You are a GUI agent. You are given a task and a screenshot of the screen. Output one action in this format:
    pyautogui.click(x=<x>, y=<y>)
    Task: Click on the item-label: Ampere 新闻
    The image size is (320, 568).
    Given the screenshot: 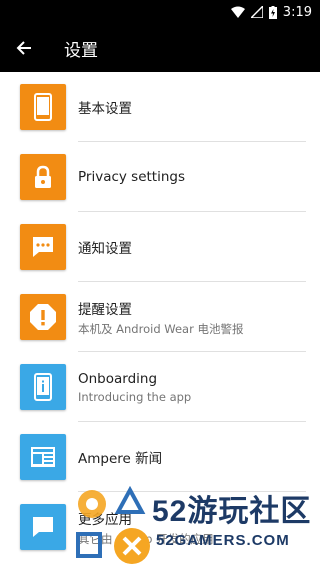 What is the action you would take?
    pyautogui.click(x=120, y=459)
    